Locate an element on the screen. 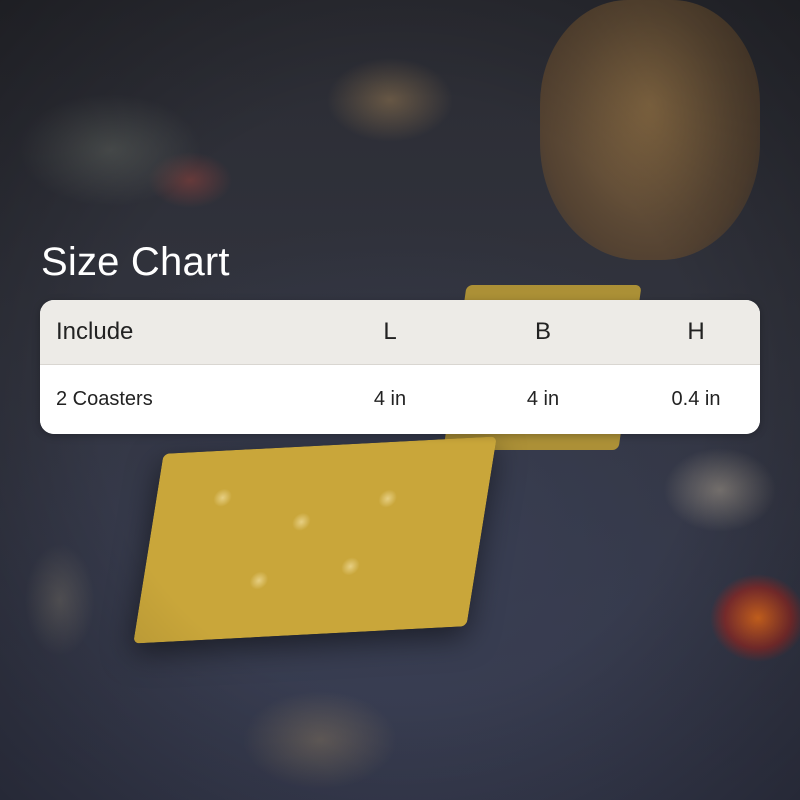 The image size is (800, 800). header-breadth: B is located at coordinates (542, 331).